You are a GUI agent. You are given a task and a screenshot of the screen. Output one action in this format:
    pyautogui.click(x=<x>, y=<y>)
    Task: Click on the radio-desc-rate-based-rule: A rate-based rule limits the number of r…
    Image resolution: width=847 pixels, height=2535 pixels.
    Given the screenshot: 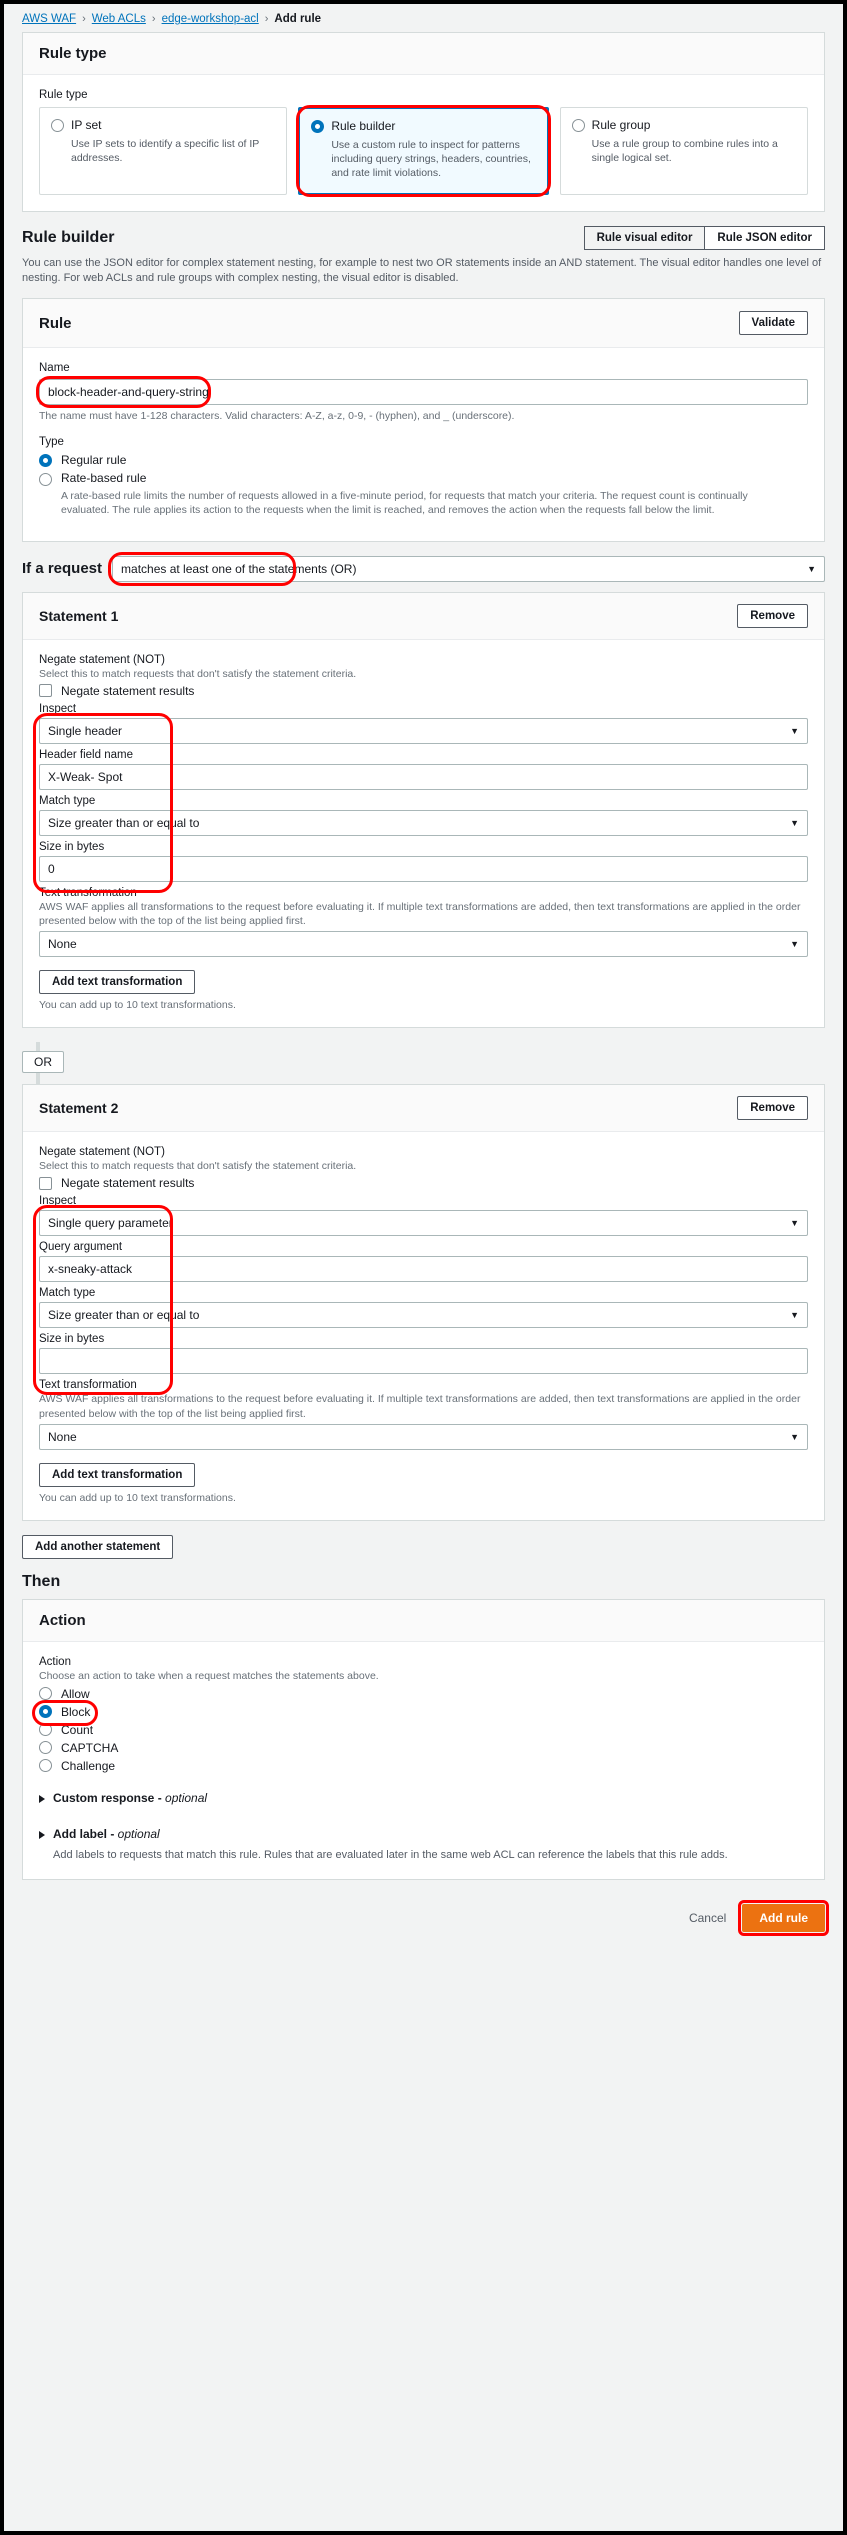 What is the action you would take?
    pyautogui.click(x=404, y=503)
    